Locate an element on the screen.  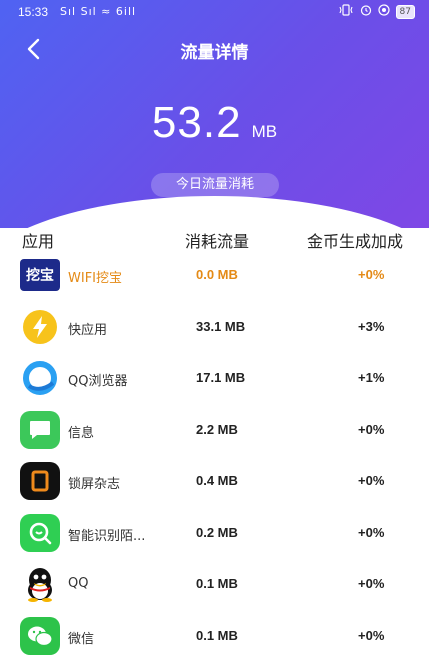
app-usage: 0.2 MB is located at coordinates (217, 532).